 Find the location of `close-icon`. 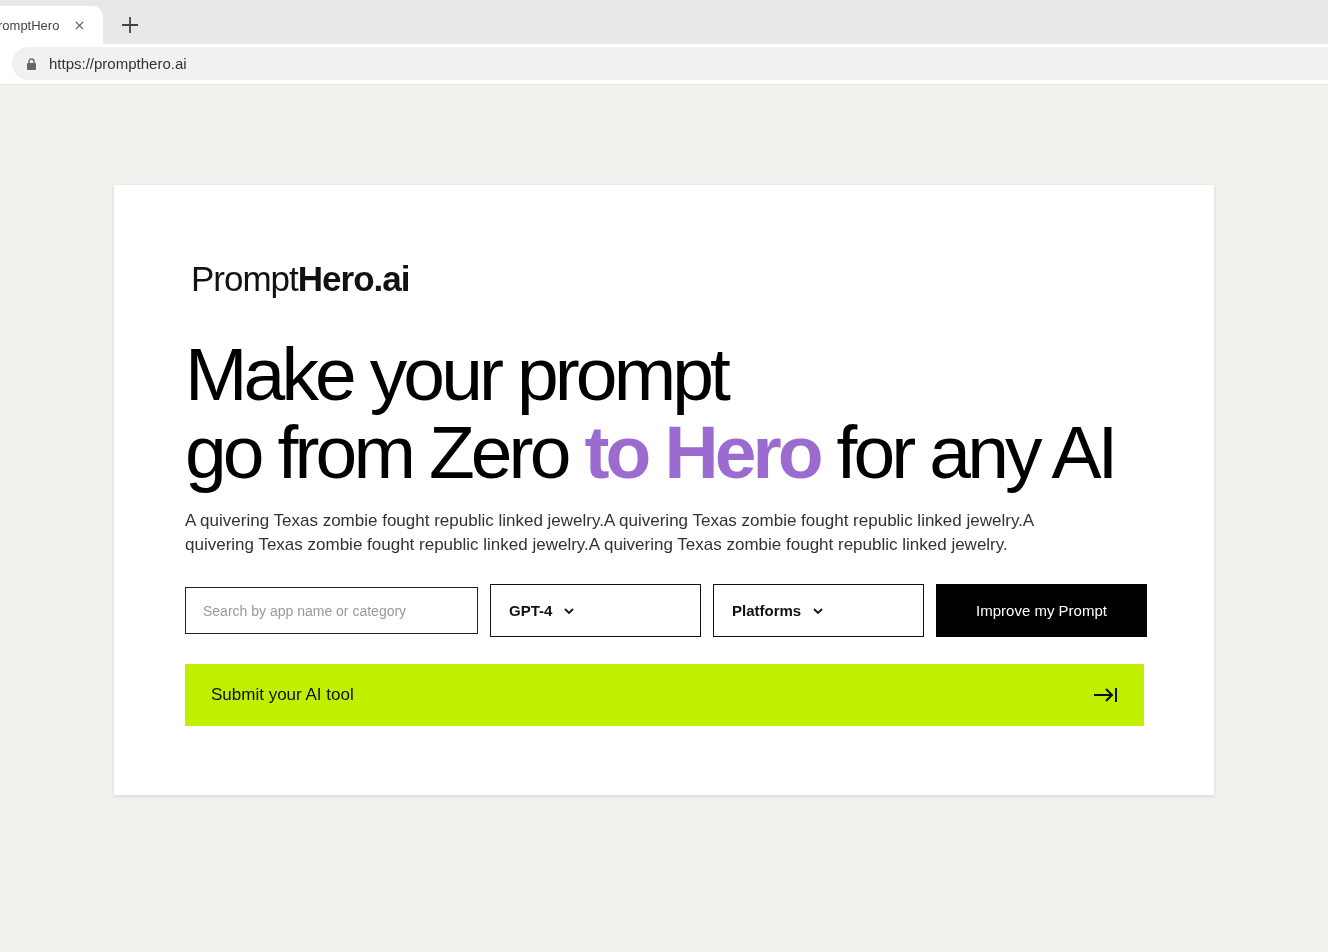

close-icon is located at coordinates (80, 25).